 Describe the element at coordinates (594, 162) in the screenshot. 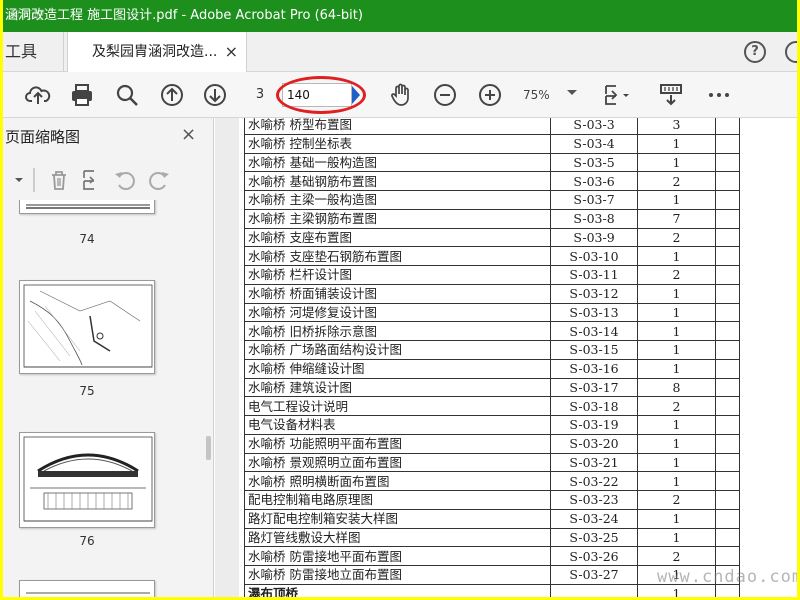

I see `drawing-code-cell: S-03-5` at that location.